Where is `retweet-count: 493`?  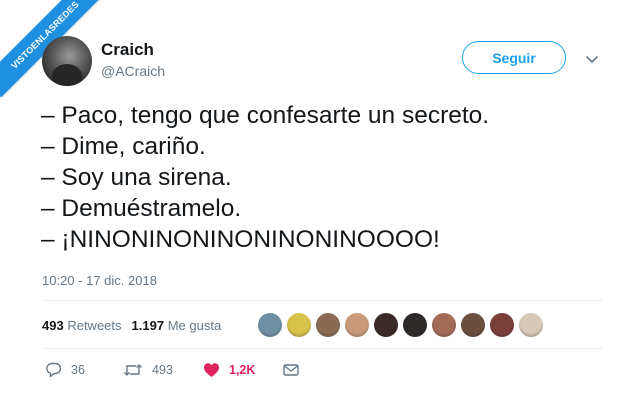 retweet-count: 493 is located at coordinates (162, 370).